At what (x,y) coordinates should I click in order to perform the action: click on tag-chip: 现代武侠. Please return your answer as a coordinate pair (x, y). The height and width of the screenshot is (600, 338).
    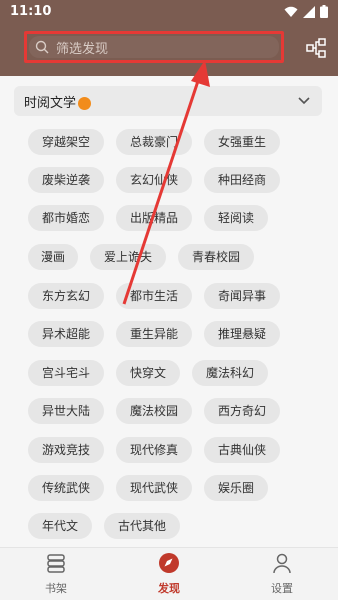
    Looking at the image, I should click on (154, 488).